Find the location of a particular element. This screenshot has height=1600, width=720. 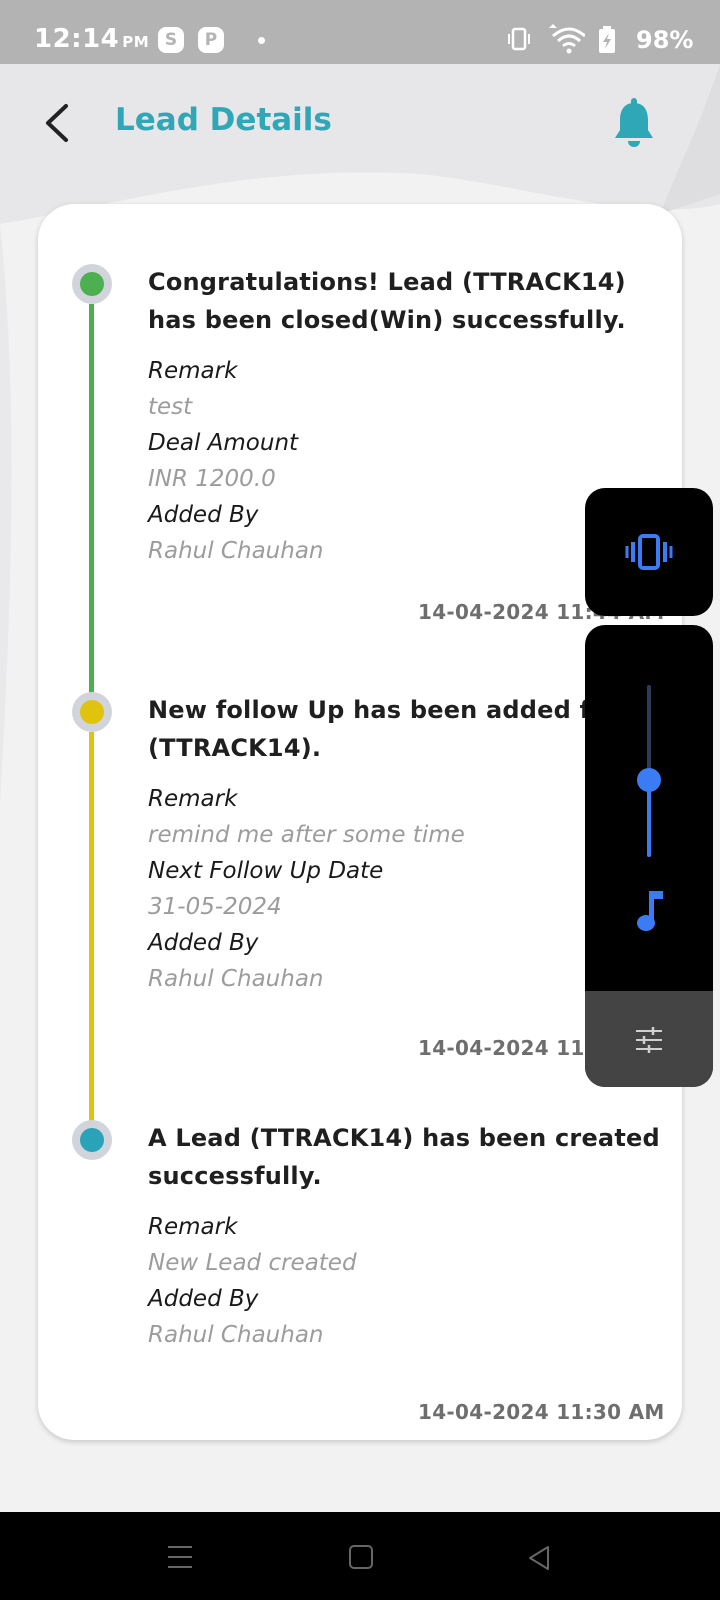

entry-timestamp: 14-04-2024 11:30 AM is located at coordinates (541, 1412).